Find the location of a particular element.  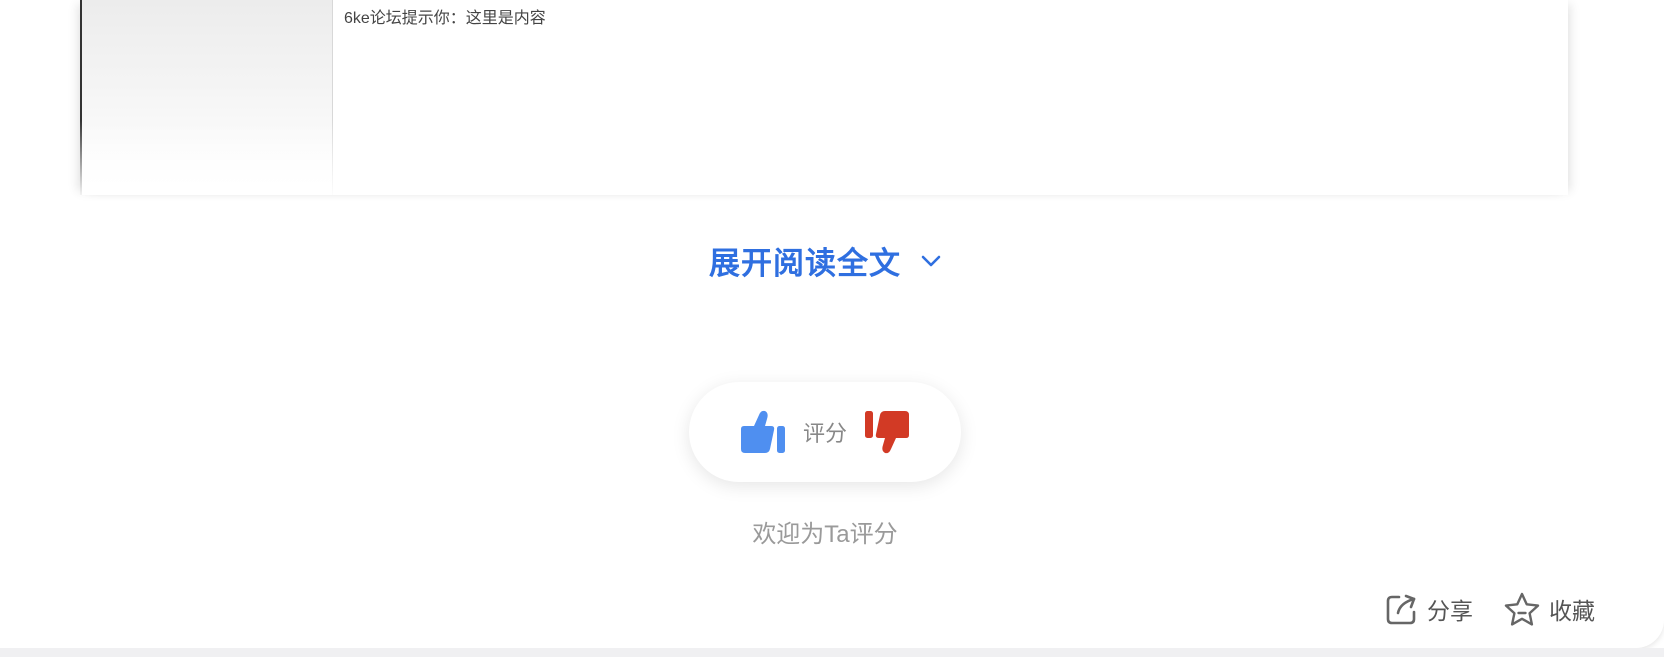

star-icon is located at coordinates (1522, 609).